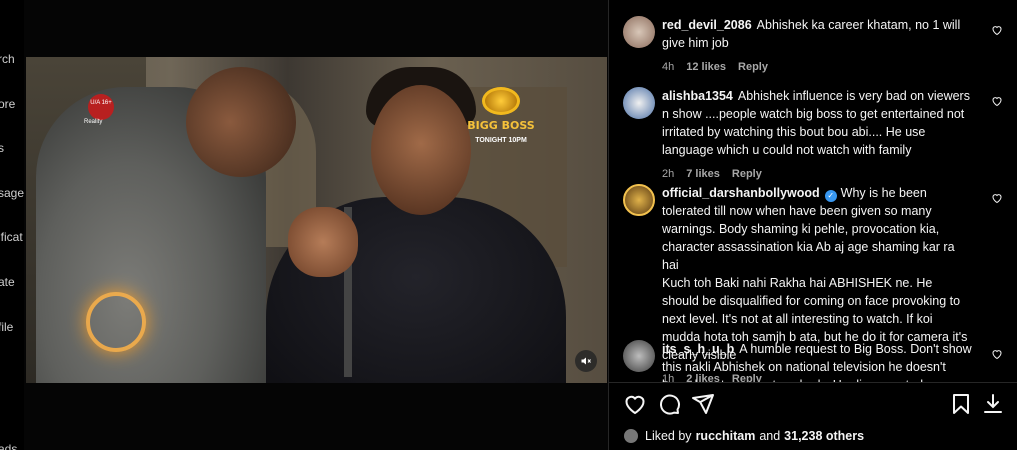 The width and height of the screenshot is (1017, 450). What do you see at coordinates (241, 122) in the screenshot?
I see `video-person-left-head` at bounding box center [241, 122].